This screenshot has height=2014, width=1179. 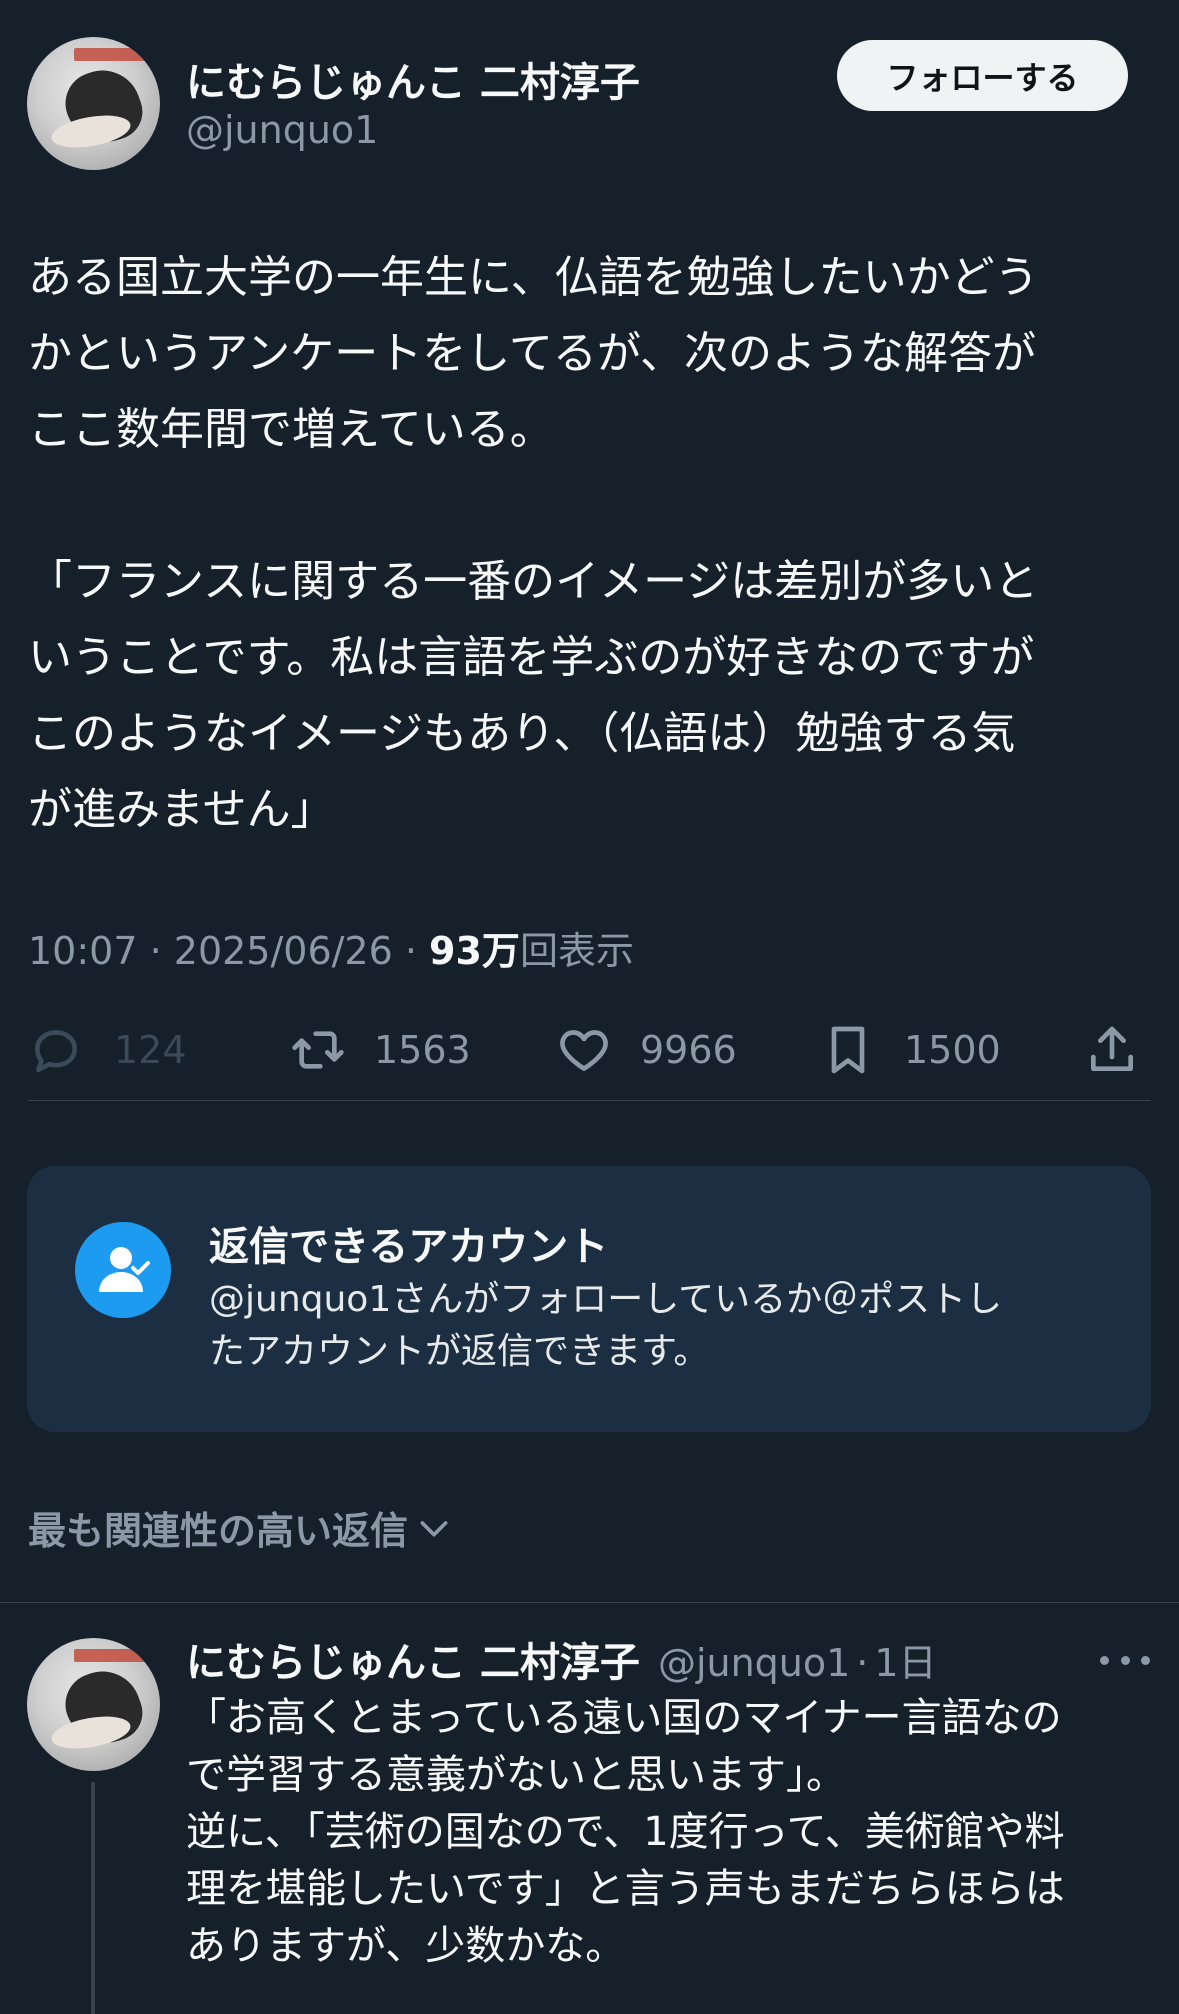 I want to click on share-button, so click(x=1112, y=1050).